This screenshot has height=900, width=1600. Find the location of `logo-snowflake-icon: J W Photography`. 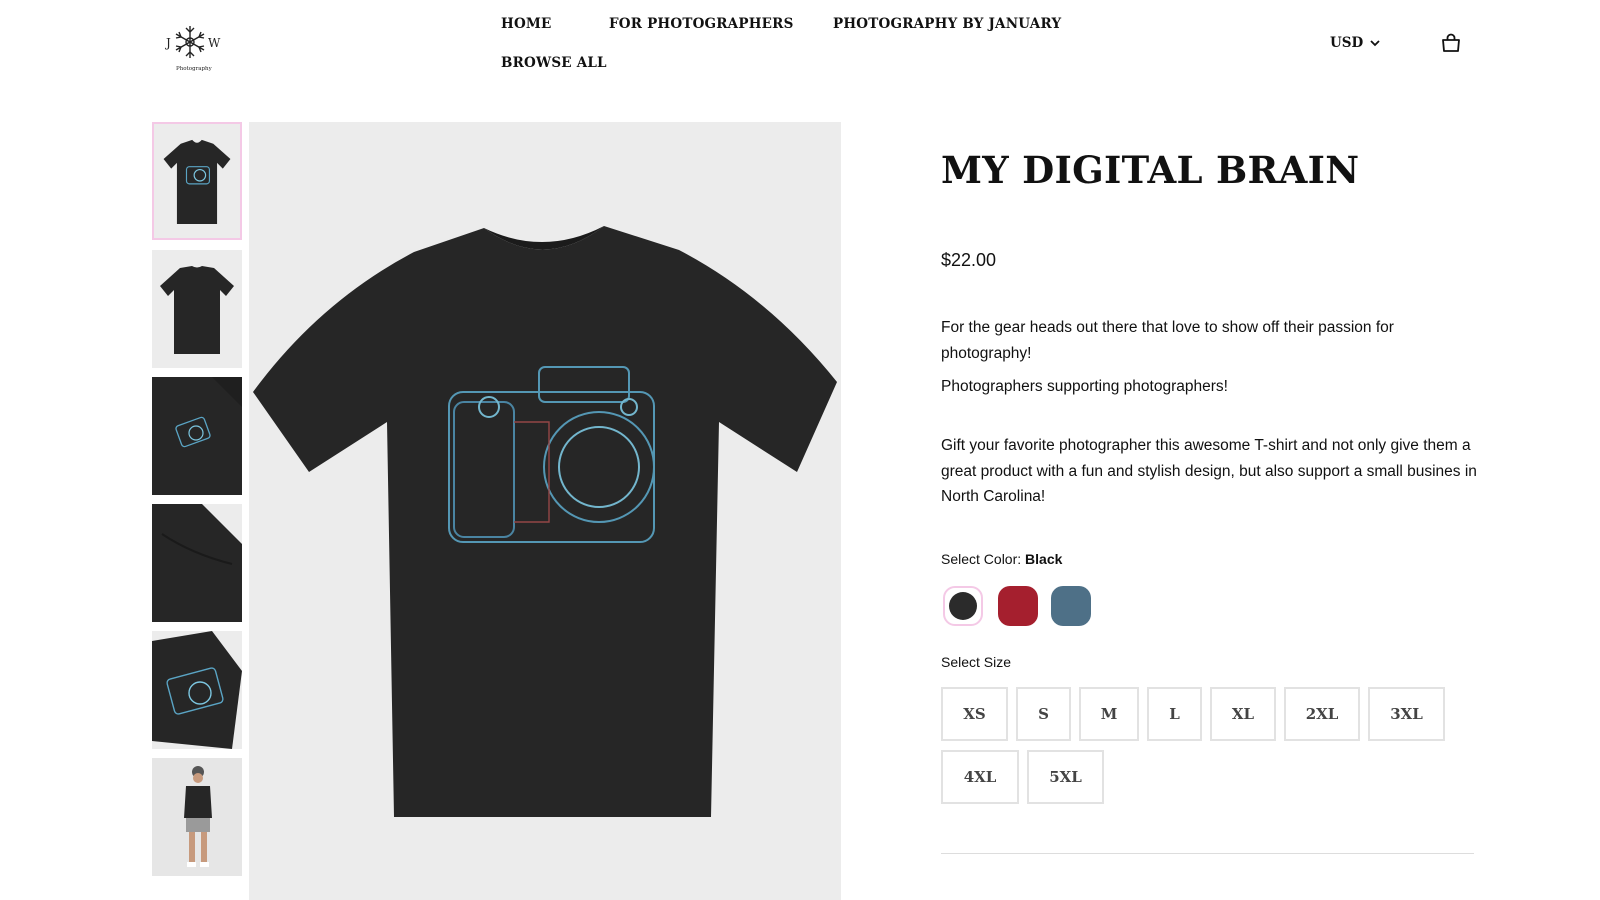

logo-snowflake-icon: J W Photography is located at coordinates (192, 49).